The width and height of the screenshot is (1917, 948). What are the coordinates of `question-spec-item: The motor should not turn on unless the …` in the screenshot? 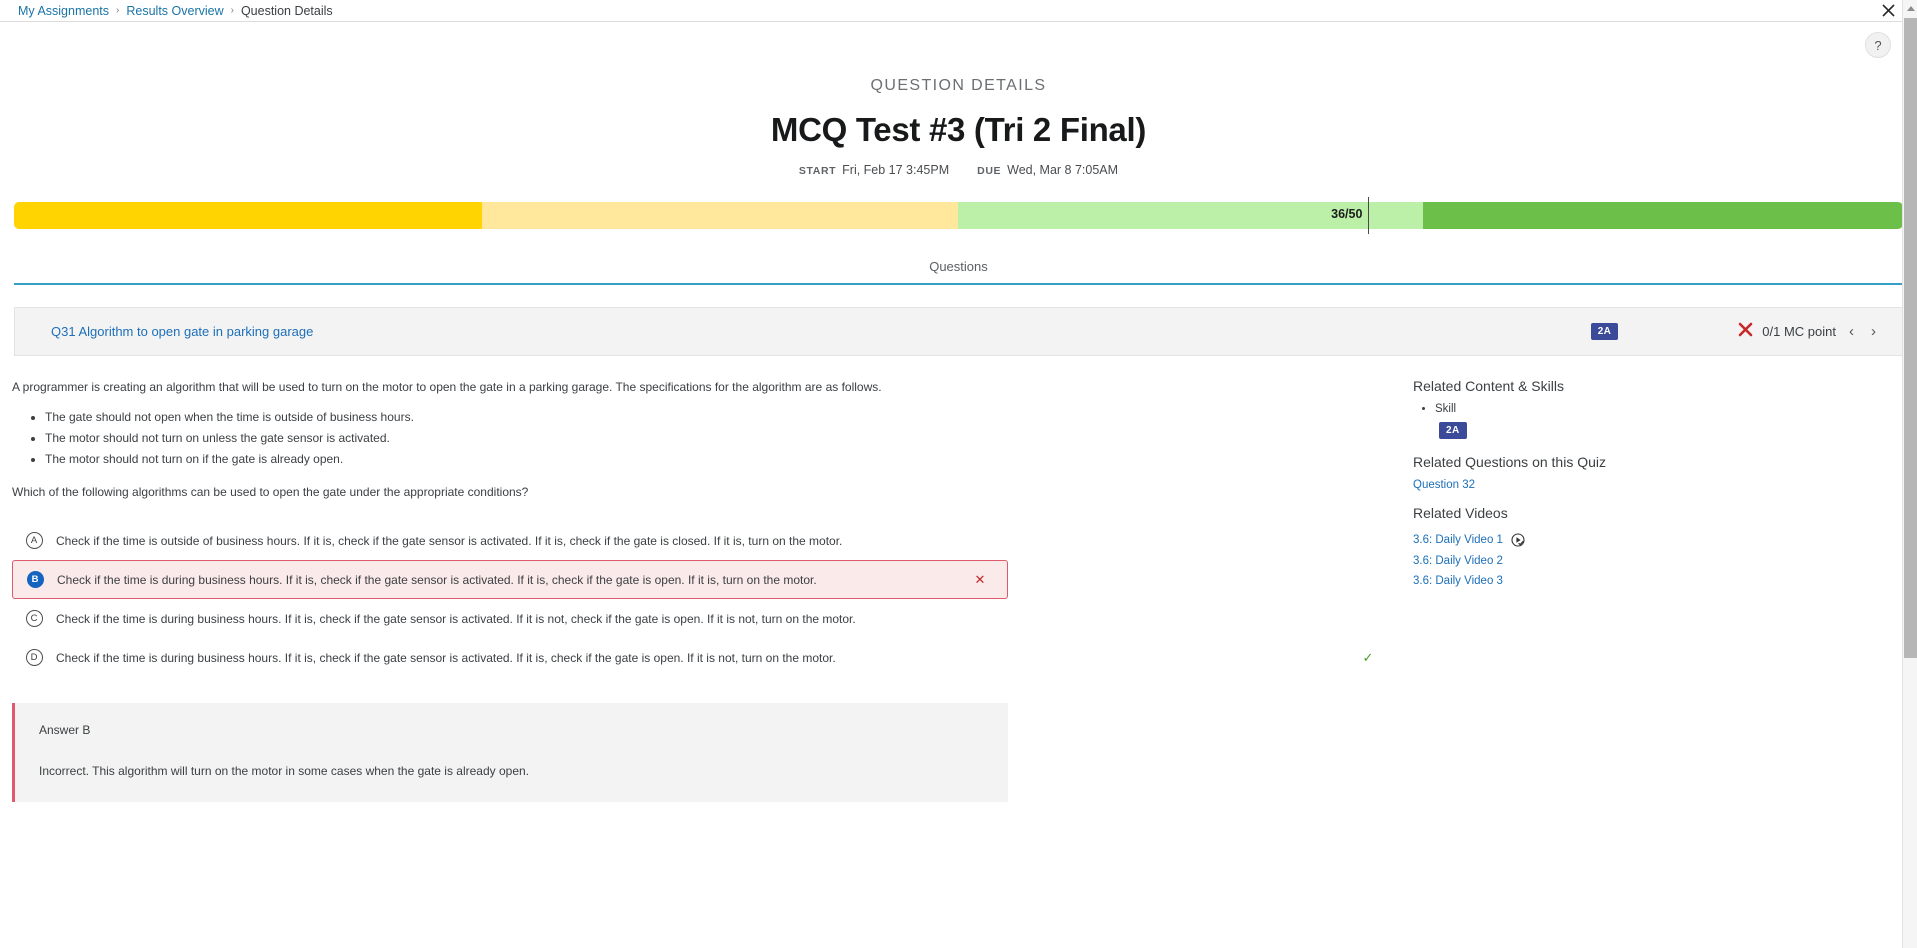 It's located at (720, 438).